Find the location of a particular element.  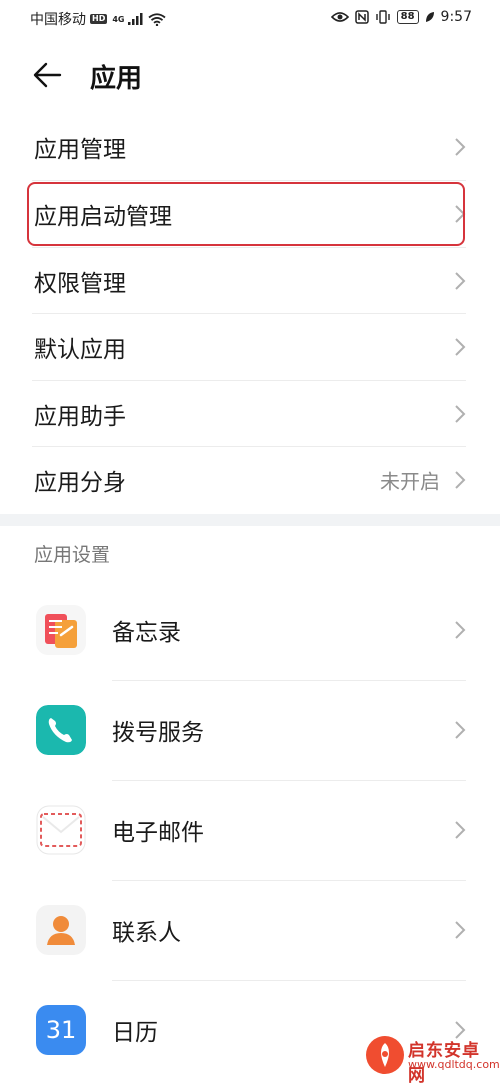

menu-item-label: 应用助手 is located at coordinates (80, 417).